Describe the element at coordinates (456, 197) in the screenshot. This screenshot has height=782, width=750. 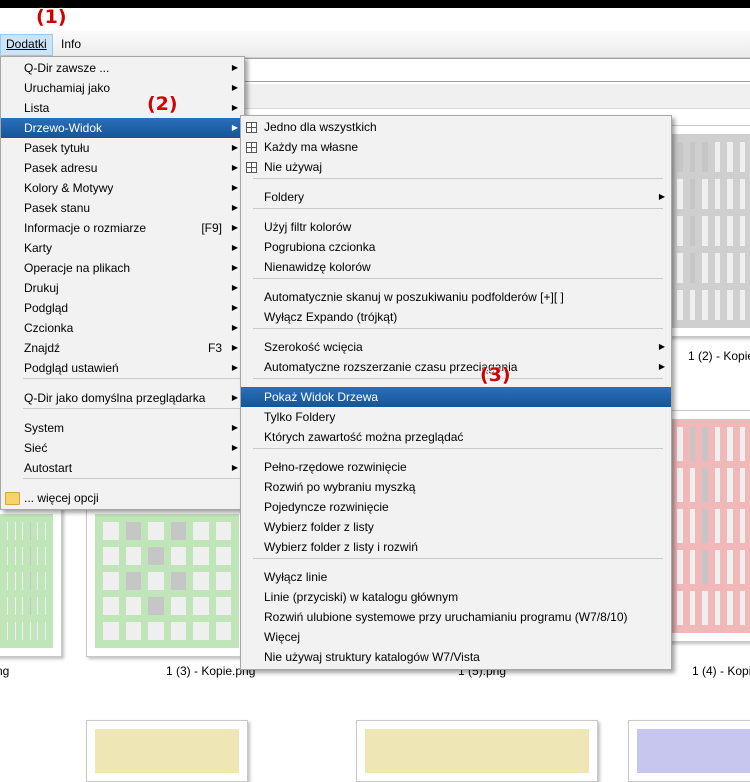
I see `submenu-item-foldery: Foldery ▶` at that location.